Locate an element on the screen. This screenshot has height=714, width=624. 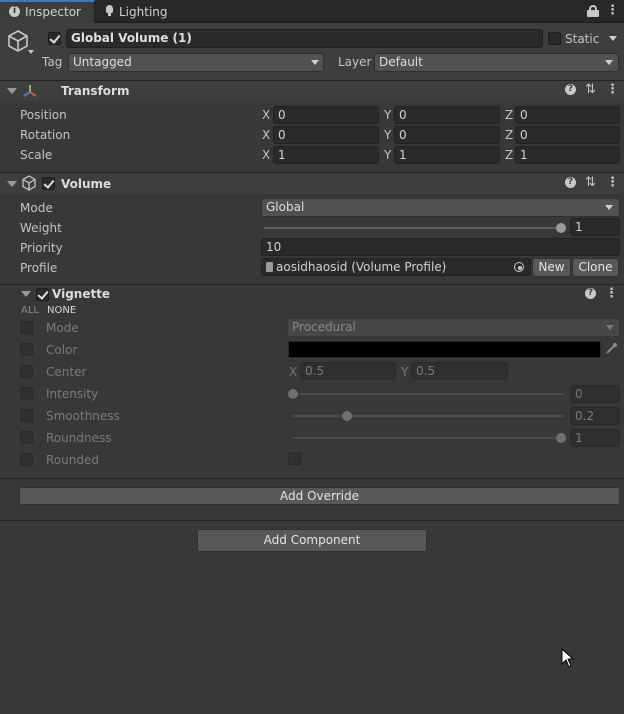
transform-title: Transform is located at coordinates (95, 91).